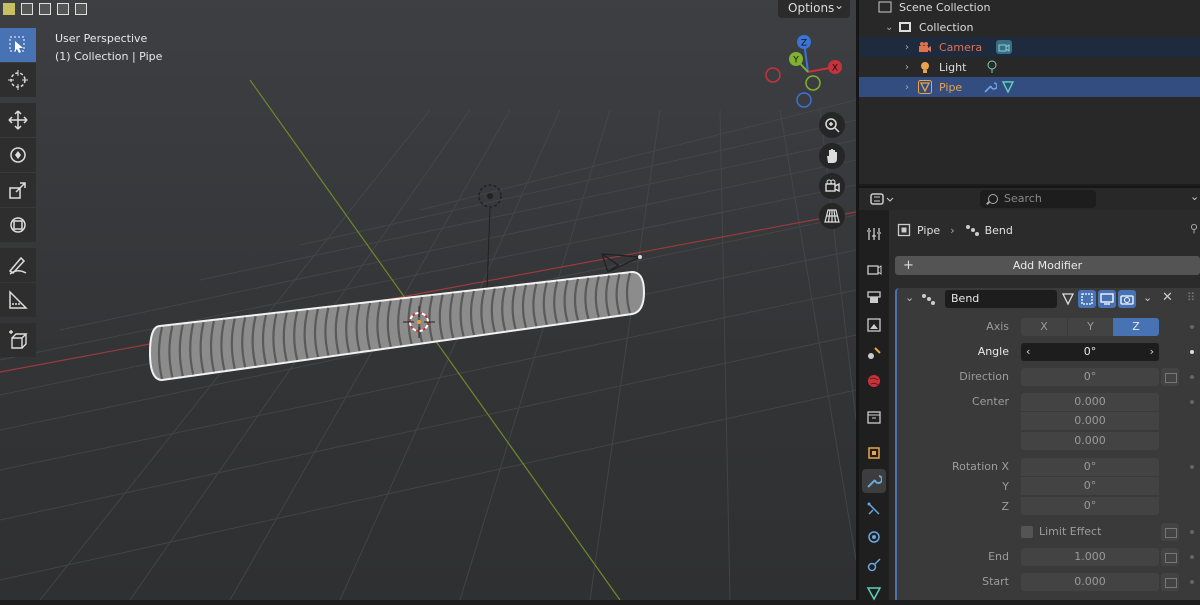 This screenshot has height=605, width=1200. I want to click on scale-icon, so click(17, 190).